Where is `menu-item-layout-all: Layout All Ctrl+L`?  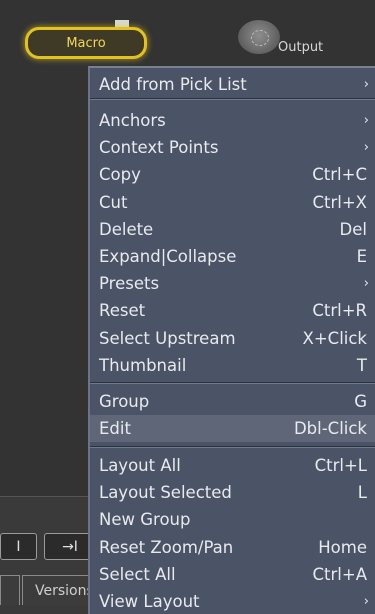
menu-item-layout-all: Layout All Ctrl+L is located at coordinates (232, 465).